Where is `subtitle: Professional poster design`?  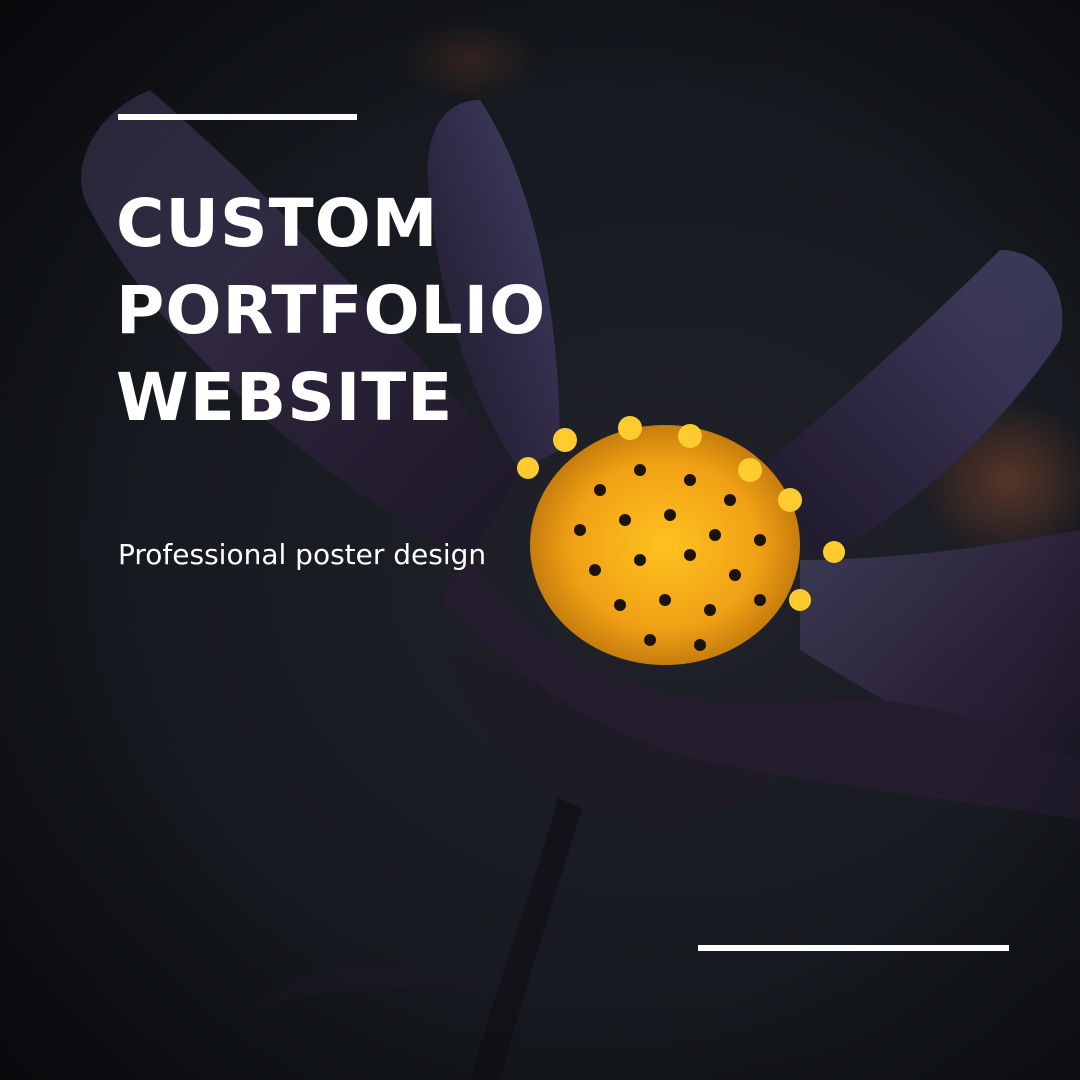 subtitle: Professional poster design is located at coordinates (302, 554).